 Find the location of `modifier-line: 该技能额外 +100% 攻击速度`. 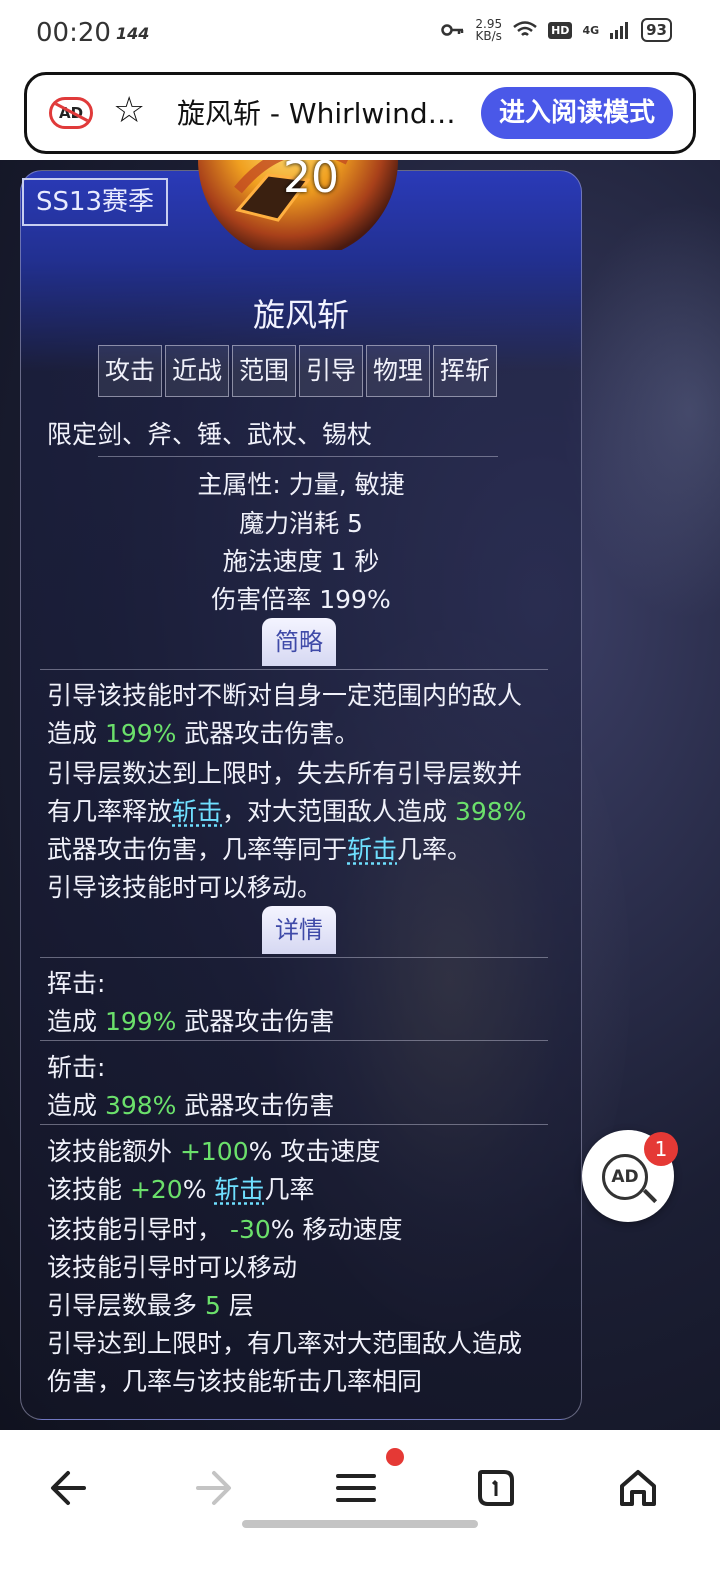

modifier-line: 该技能额外 +100% 攻击速度 is located at coordinates (214, 1151).